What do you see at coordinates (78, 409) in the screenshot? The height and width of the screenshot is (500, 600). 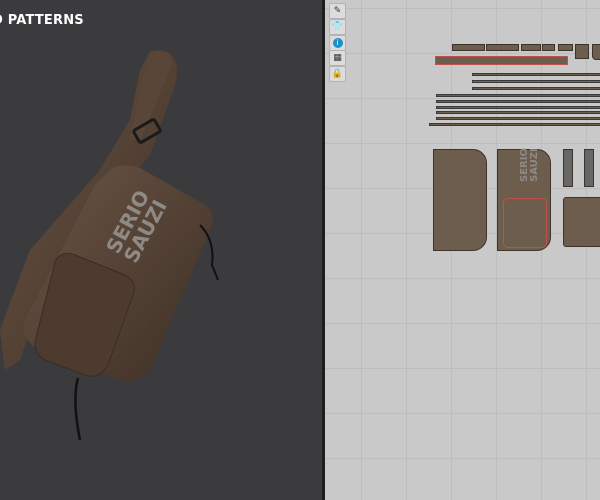 I see `zip-pull-bottom` at bounding box center [78, 409].